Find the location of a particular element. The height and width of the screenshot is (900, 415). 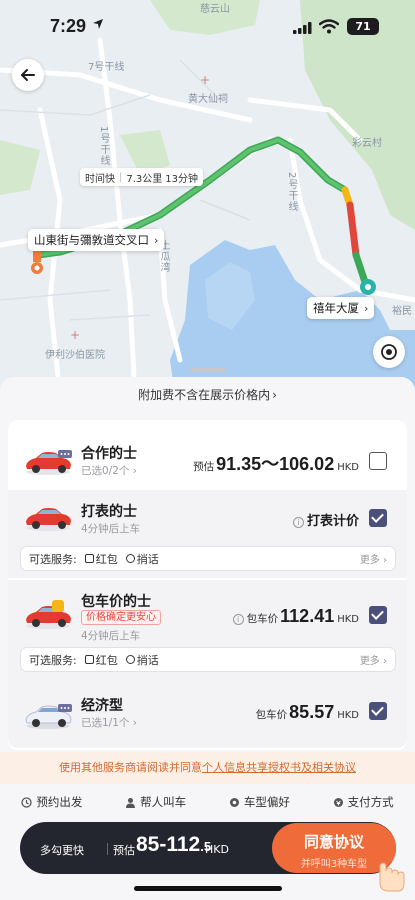

pref-payment: 支付方式 is located at coordinates (363, 802).